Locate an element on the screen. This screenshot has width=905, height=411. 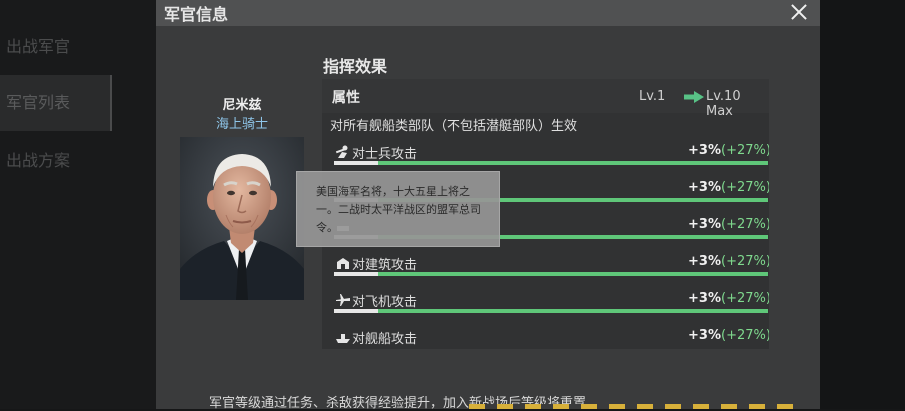
sidebar-item-officer-list: 军官列表 is located at coordinates (56, 103).